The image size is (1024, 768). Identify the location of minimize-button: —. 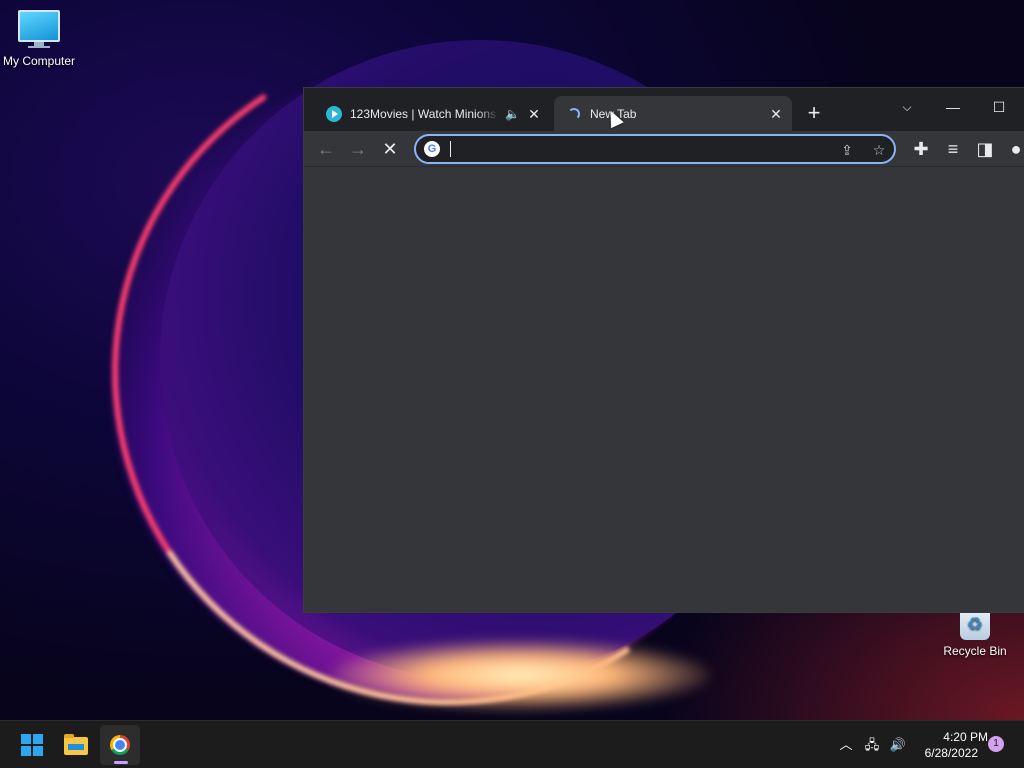
(953, 107).